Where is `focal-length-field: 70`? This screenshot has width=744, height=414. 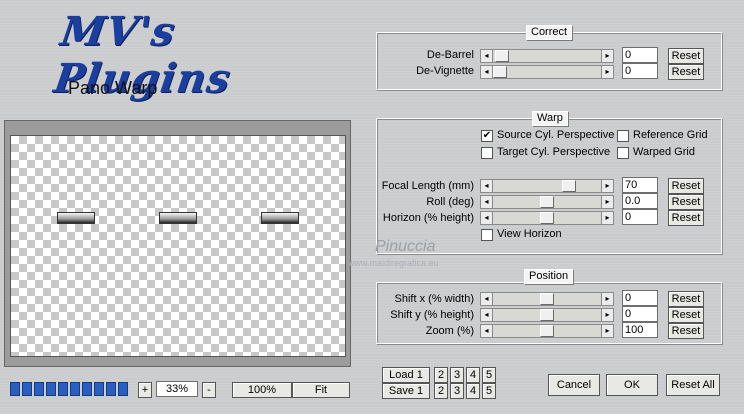
focal-length-field: 70 is located at coordinates (640, 185).